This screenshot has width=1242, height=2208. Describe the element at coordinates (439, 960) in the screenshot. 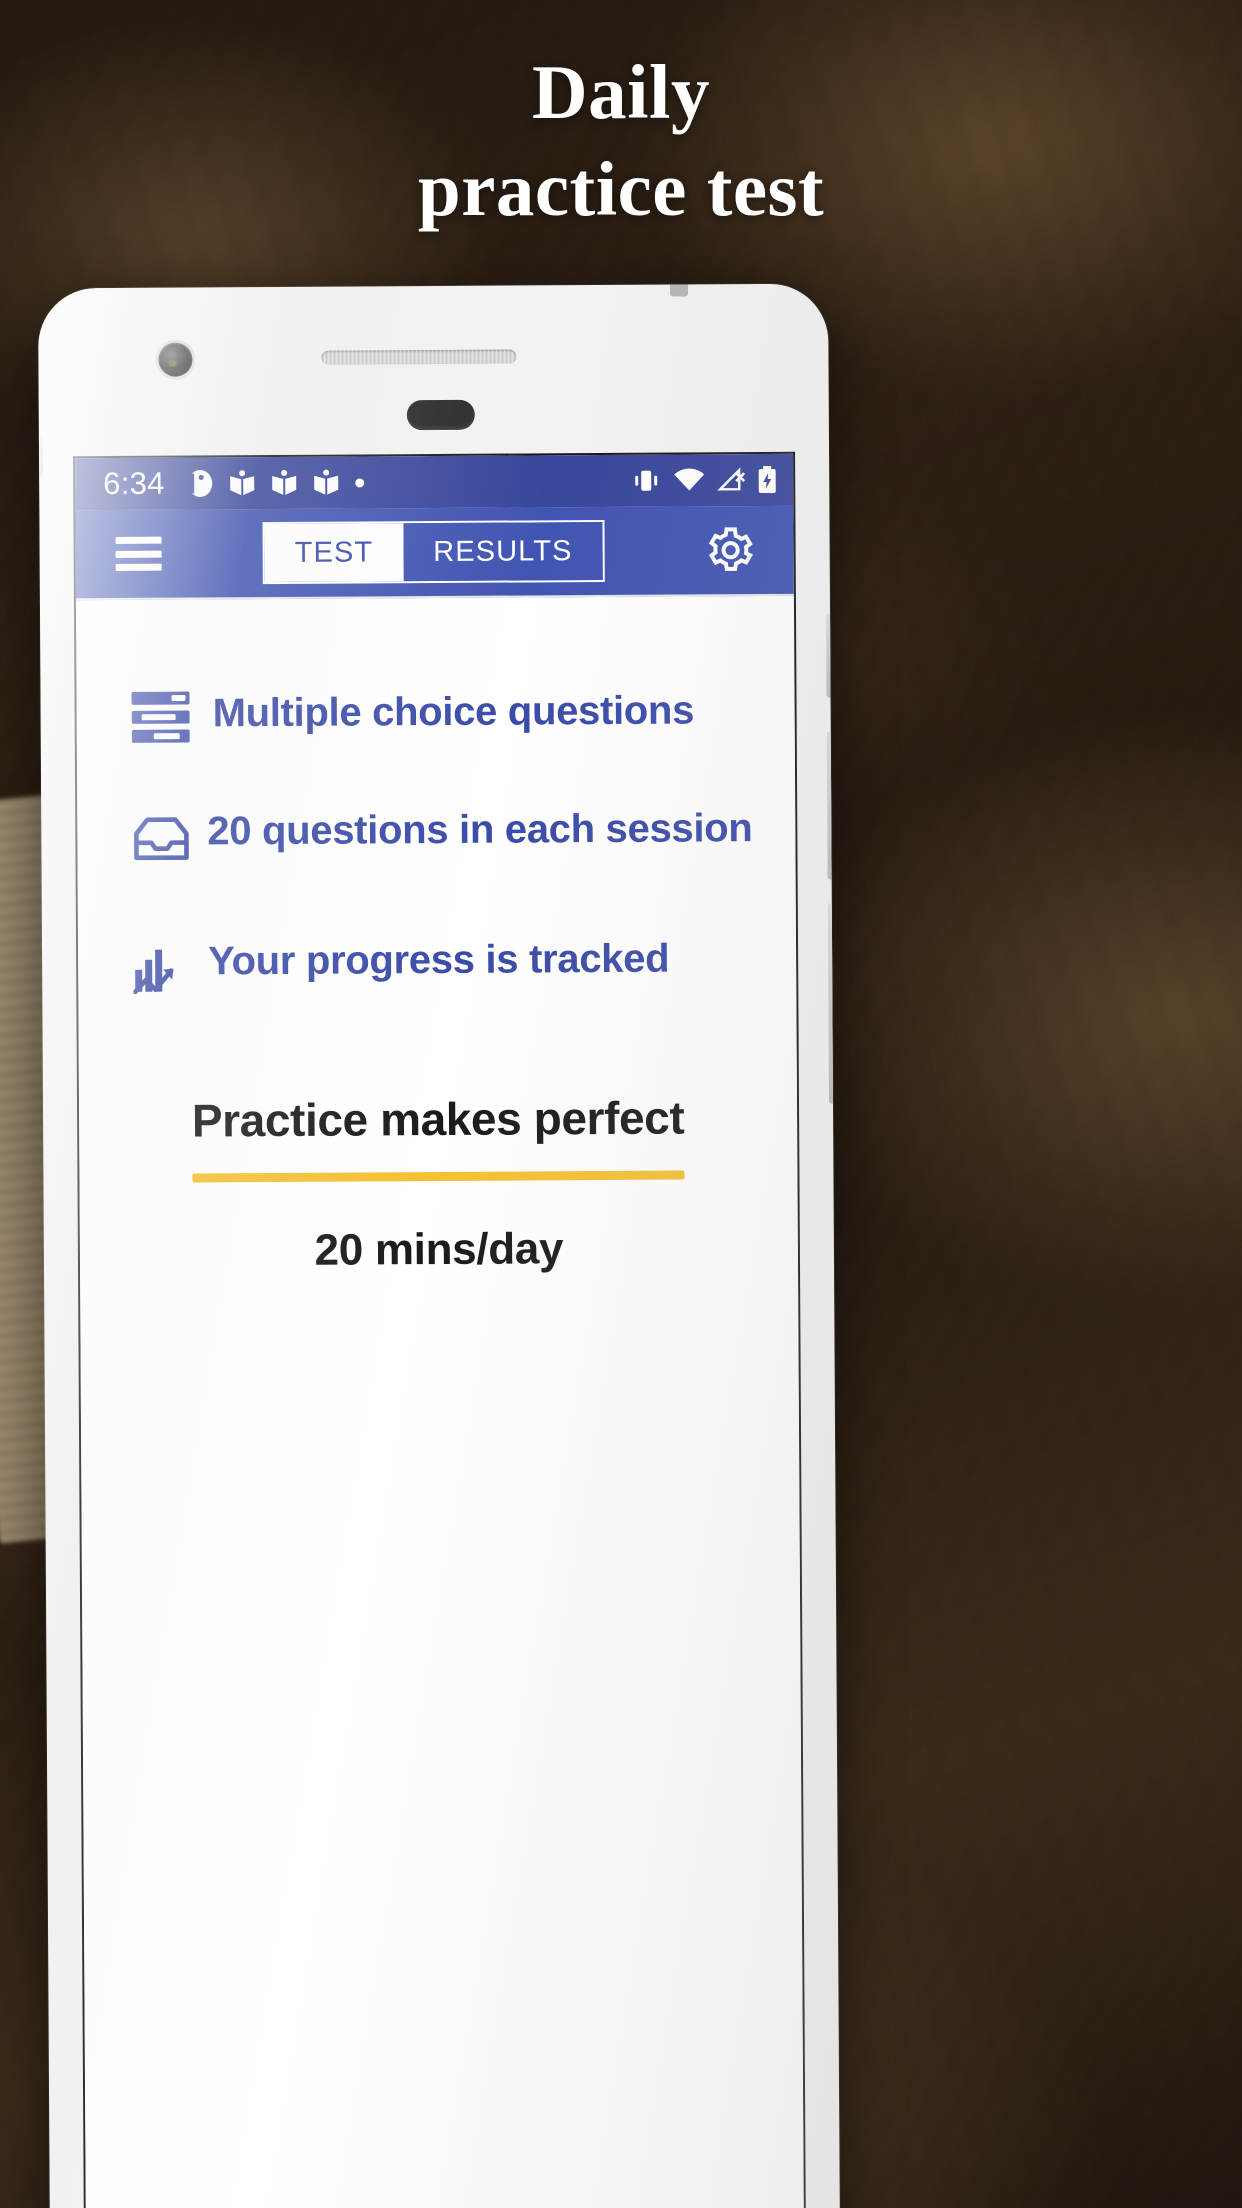

I see `feature-label: Your progress is tracked` at that location.